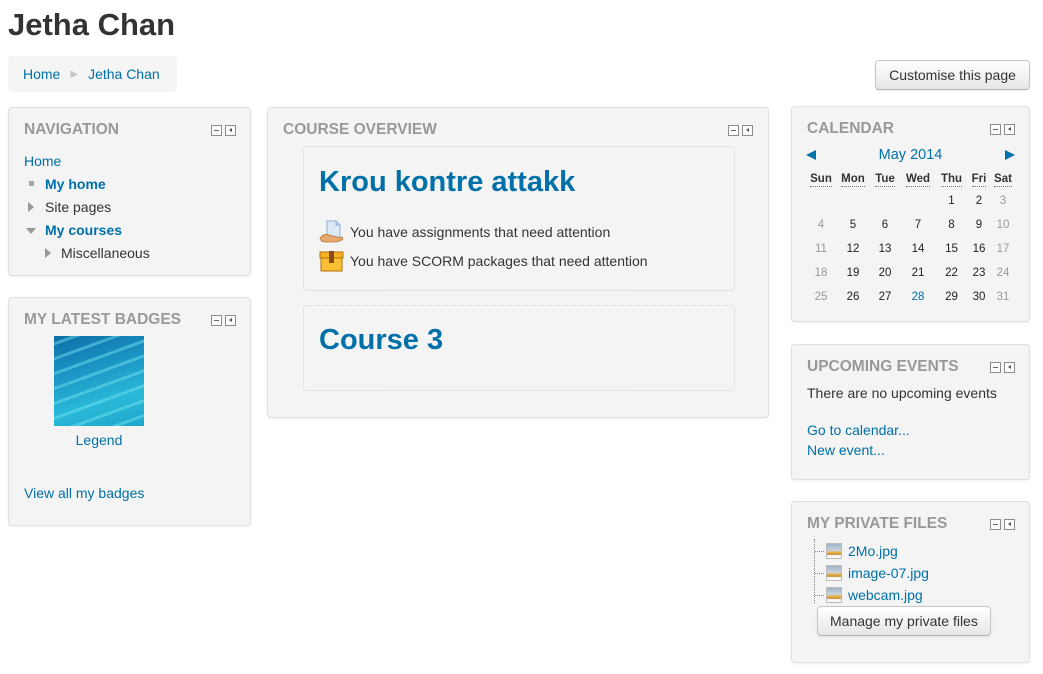 Image resolution: width=1043 pixels, height=674 pixels. I want to click on calendar-day: 16, so click(979, 249).